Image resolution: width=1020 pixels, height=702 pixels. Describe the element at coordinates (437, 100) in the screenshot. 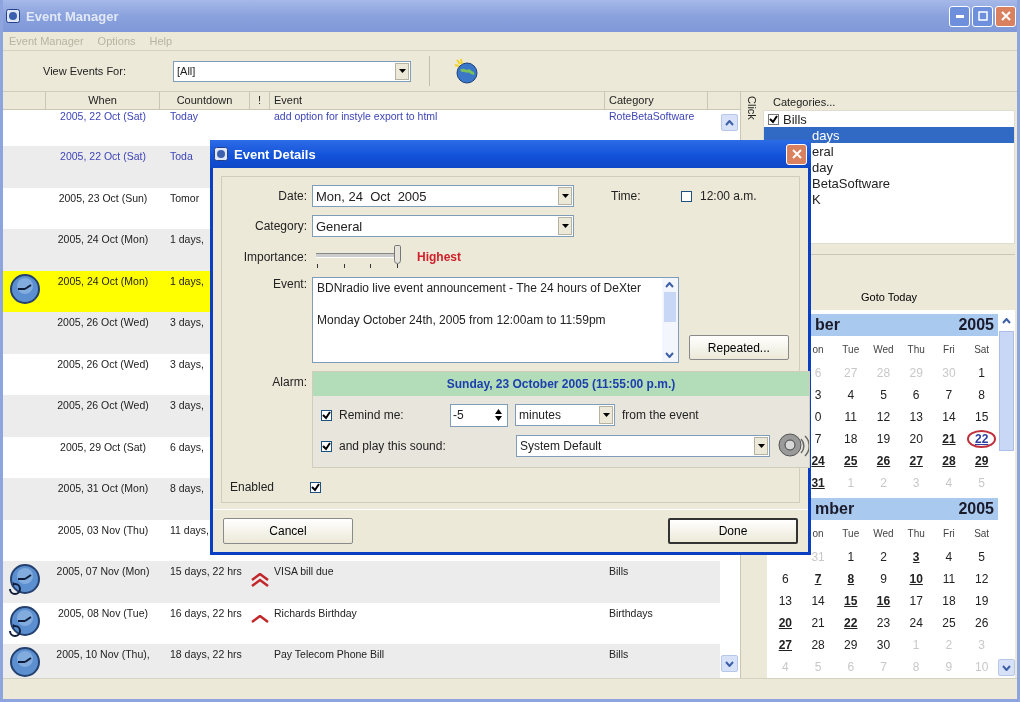

I see `column-header: Event` at that location.